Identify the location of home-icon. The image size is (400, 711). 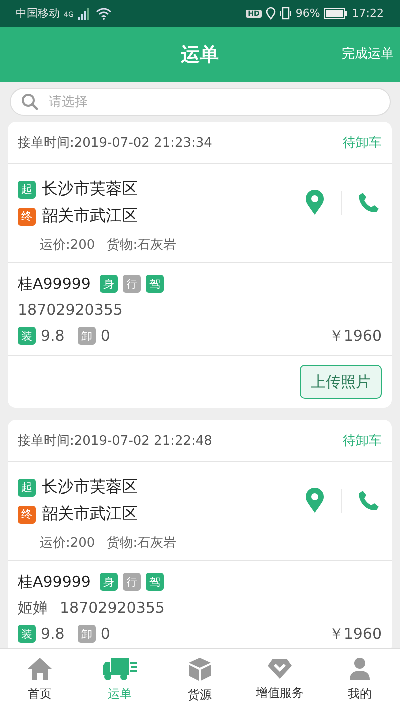
(40, 669).